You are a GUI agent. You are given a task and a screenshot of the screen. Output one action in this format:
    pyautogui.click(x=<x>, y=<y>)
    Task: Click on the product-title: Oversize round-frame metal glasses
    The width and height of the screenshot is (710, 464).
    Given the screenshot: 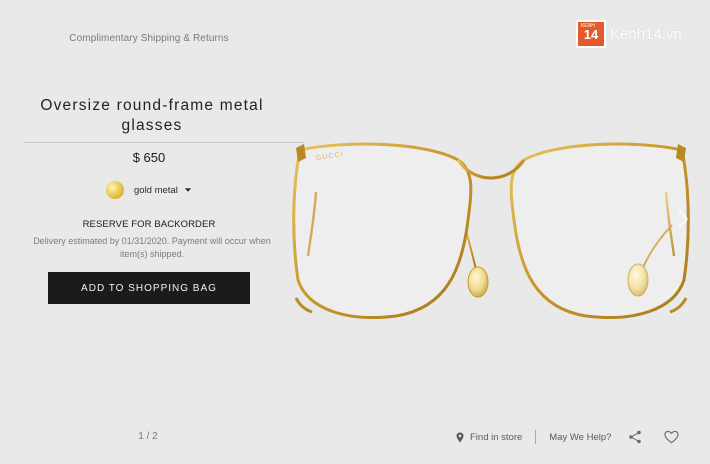 What is the action you would take?
    pyautogui.click(x=152, y=115)
    